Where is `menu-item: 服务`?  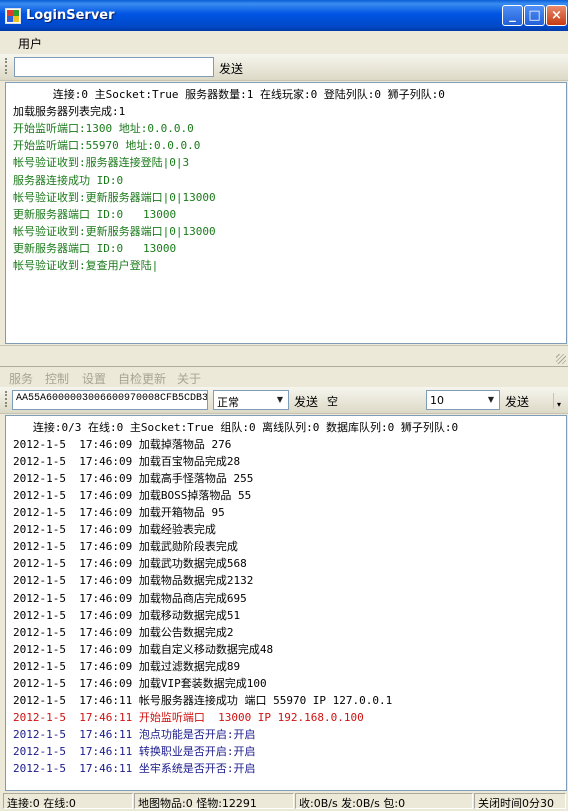 menu-item: 服务 is located at coordinates (21, 378).